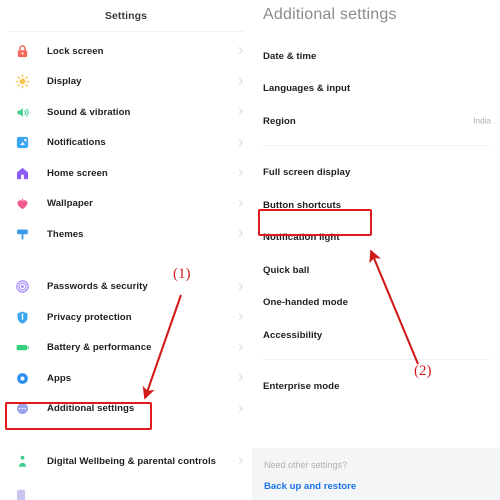  What do you see at coordinates (22, 378) in the screenshot?
I see `apps-icon` at bounding box center [22, 378].